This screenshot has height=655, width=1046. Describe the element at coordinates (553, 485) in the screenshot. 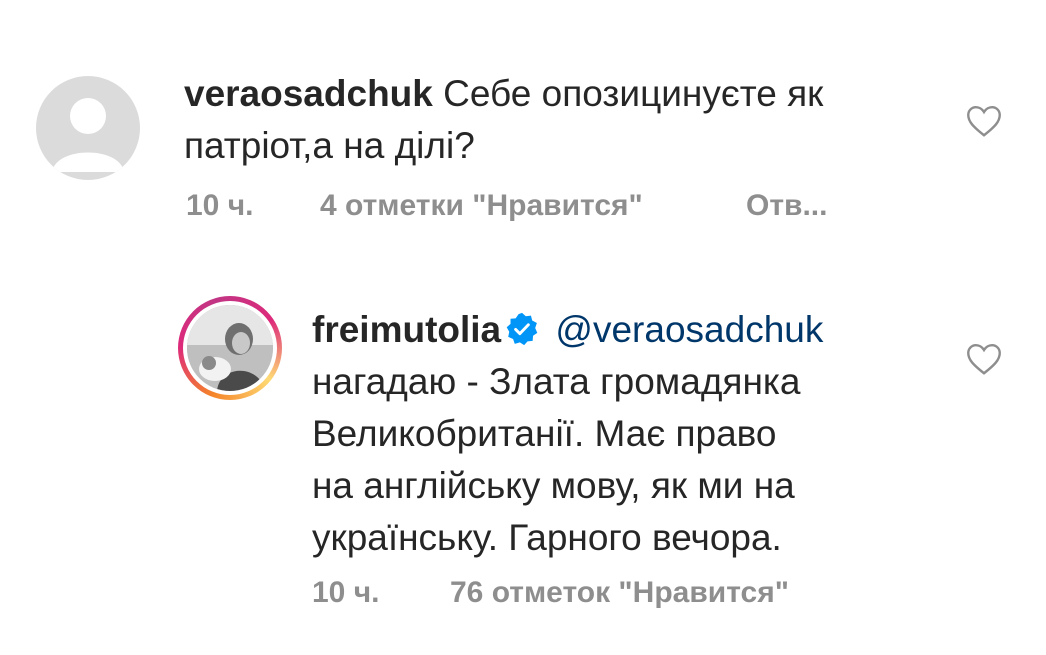

I see `comment-text-line: на англійську мову, як ми на` at that location.